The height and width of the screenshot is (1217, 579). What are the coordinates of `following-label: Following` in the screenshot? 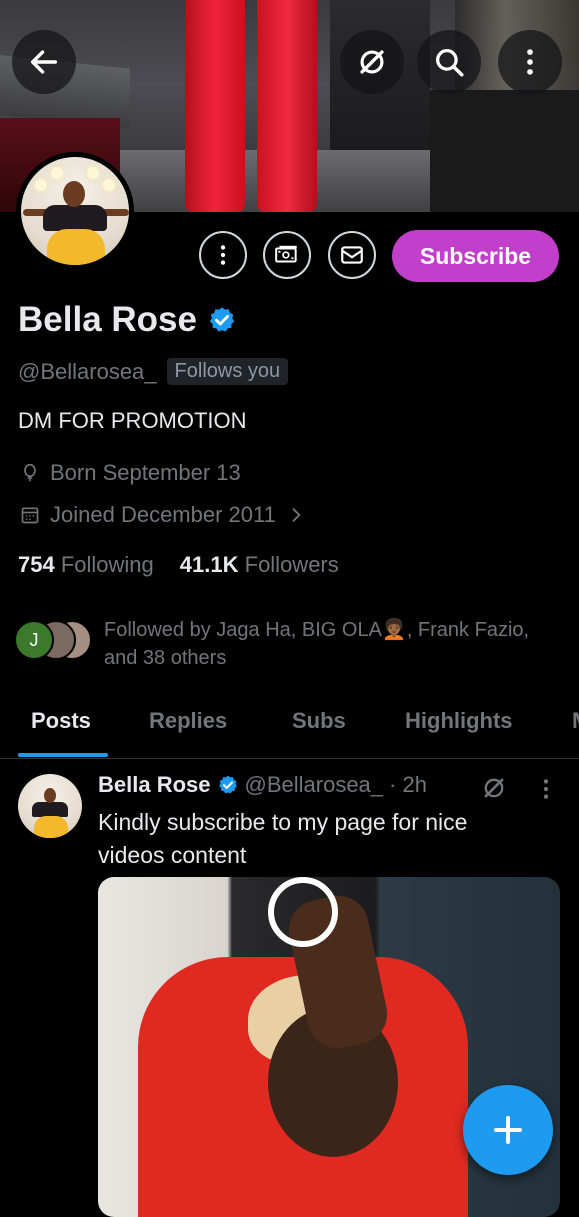 It's located at (107, 564).